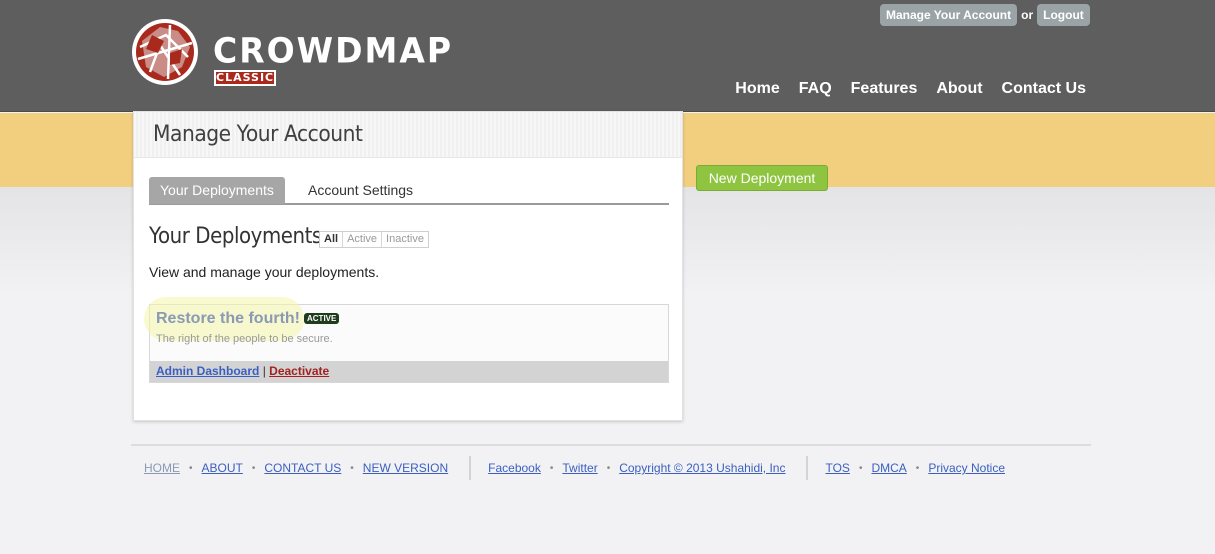 The image size is (1215, 554). Describe the element at coordinates (959, 89) in the screenshot. I see `nav-about: About` at that location.